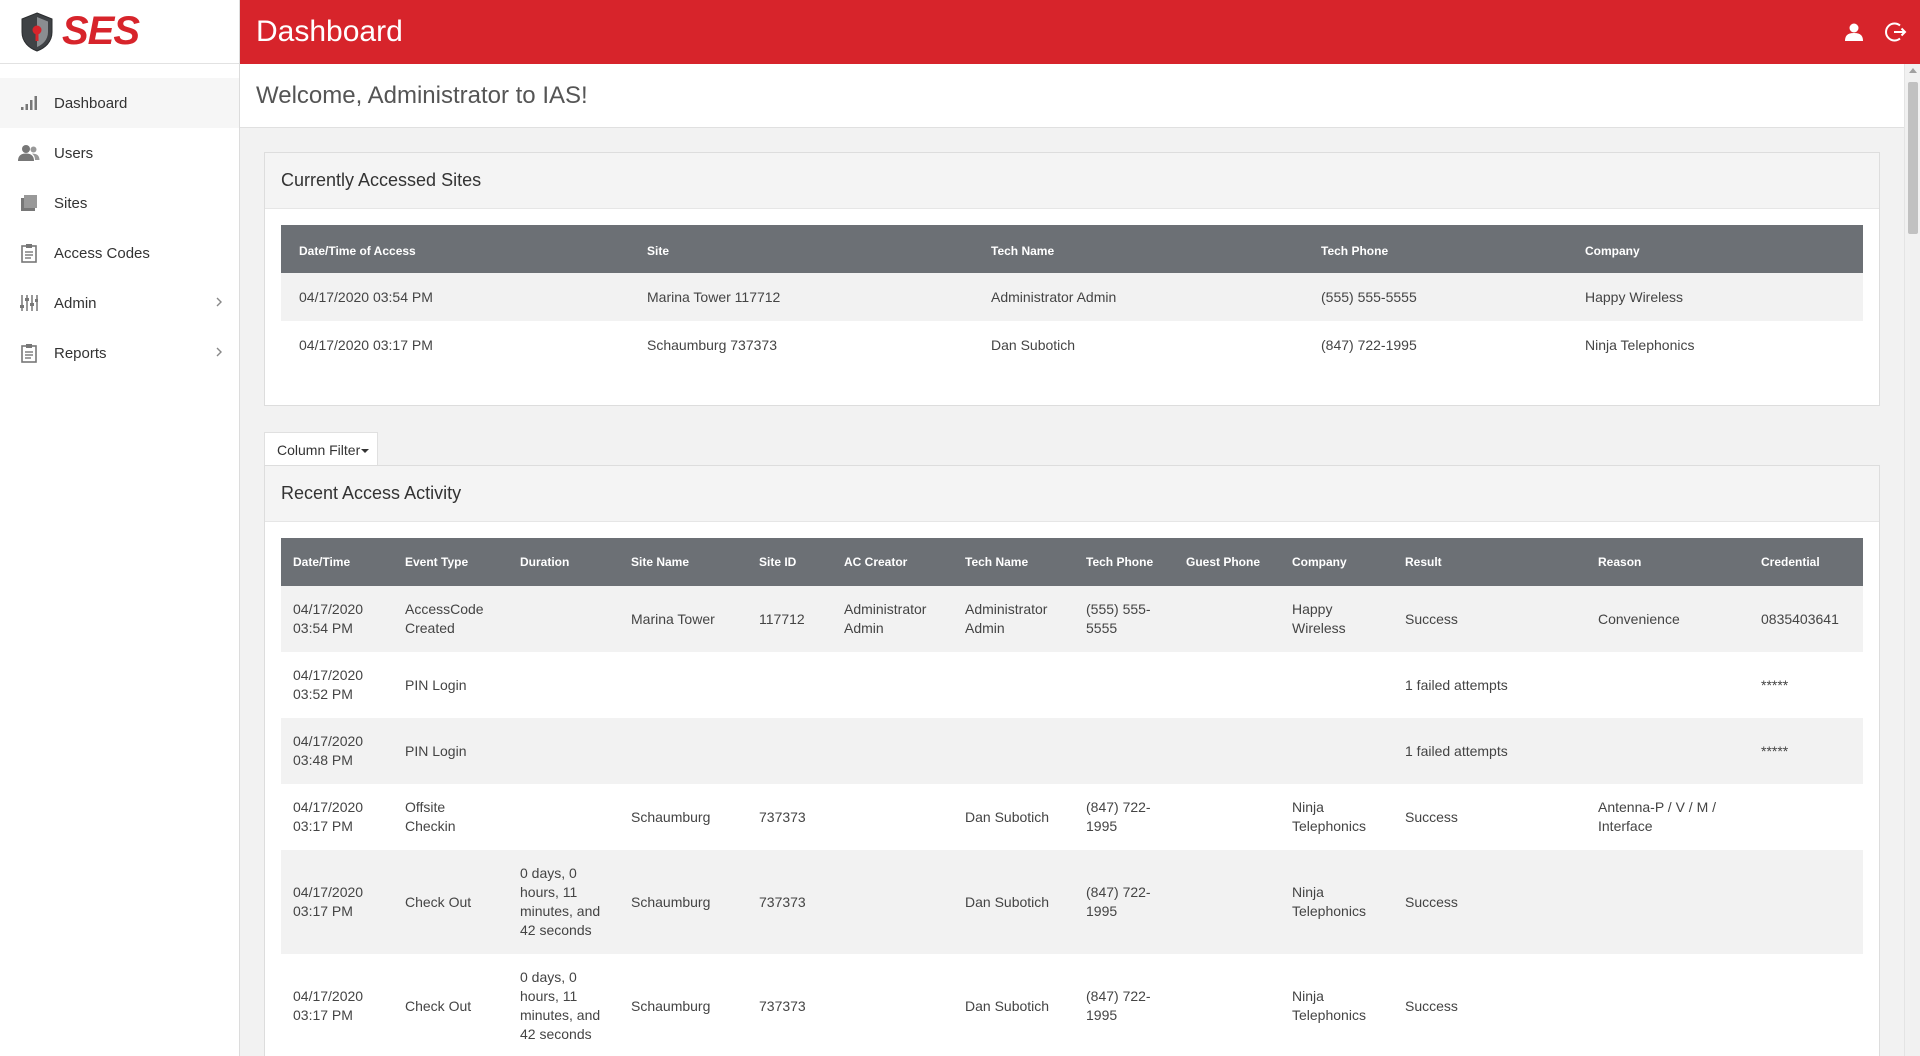 Image resolution: width=1920 pixels, height=1056 pixels. Describe the element at coordinates (1489, 751) in the screenshot. I see `table-cell: 1 failed attempts` at that location.